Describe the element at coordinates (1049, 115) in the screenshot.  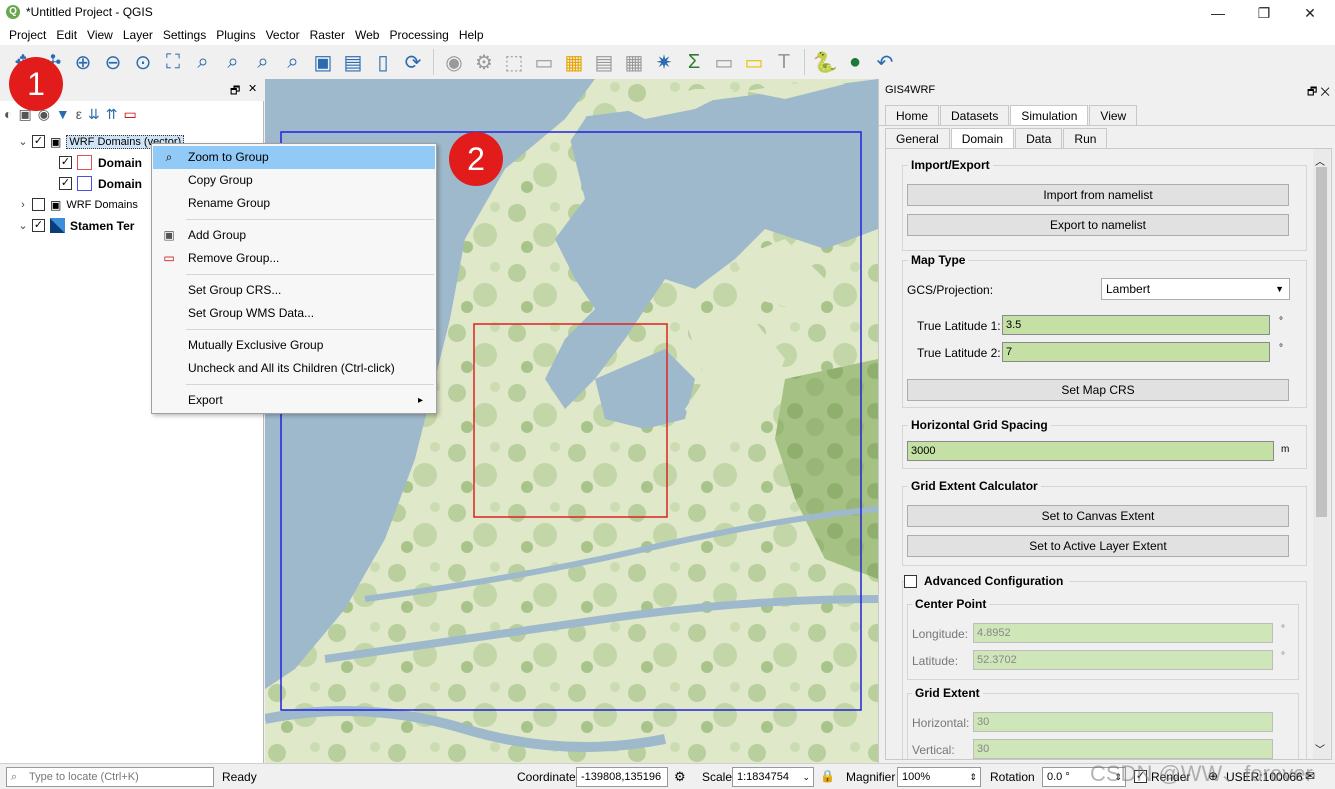
I see `tab-simulation: Simulation` at that location.